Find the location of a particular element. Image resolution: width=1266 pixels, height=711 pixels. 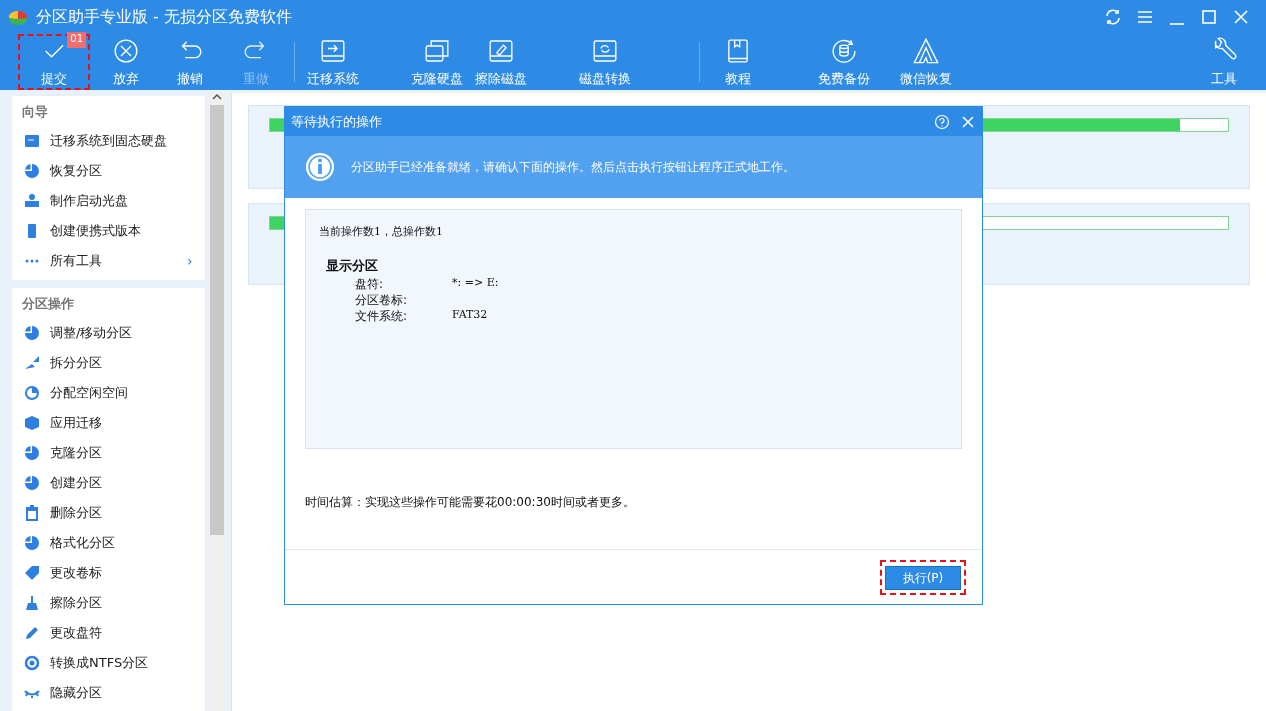

sidebar-item: 转换成NTFS分区 is located at coordinates (108, 663).